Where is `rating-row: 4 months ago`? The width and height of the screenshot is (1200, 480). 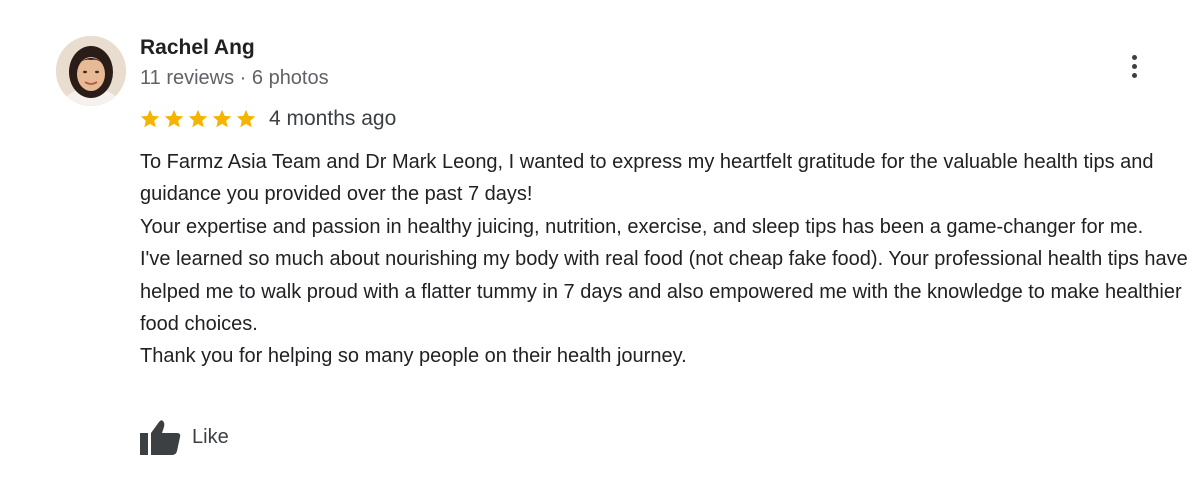
rating-row: 4 months ago is located at coordinates (267, 119).